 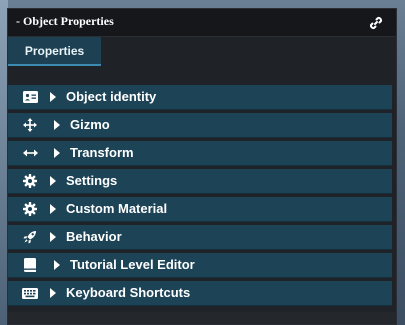 I want to click on rocket-icon, so click(x=30, y=237).